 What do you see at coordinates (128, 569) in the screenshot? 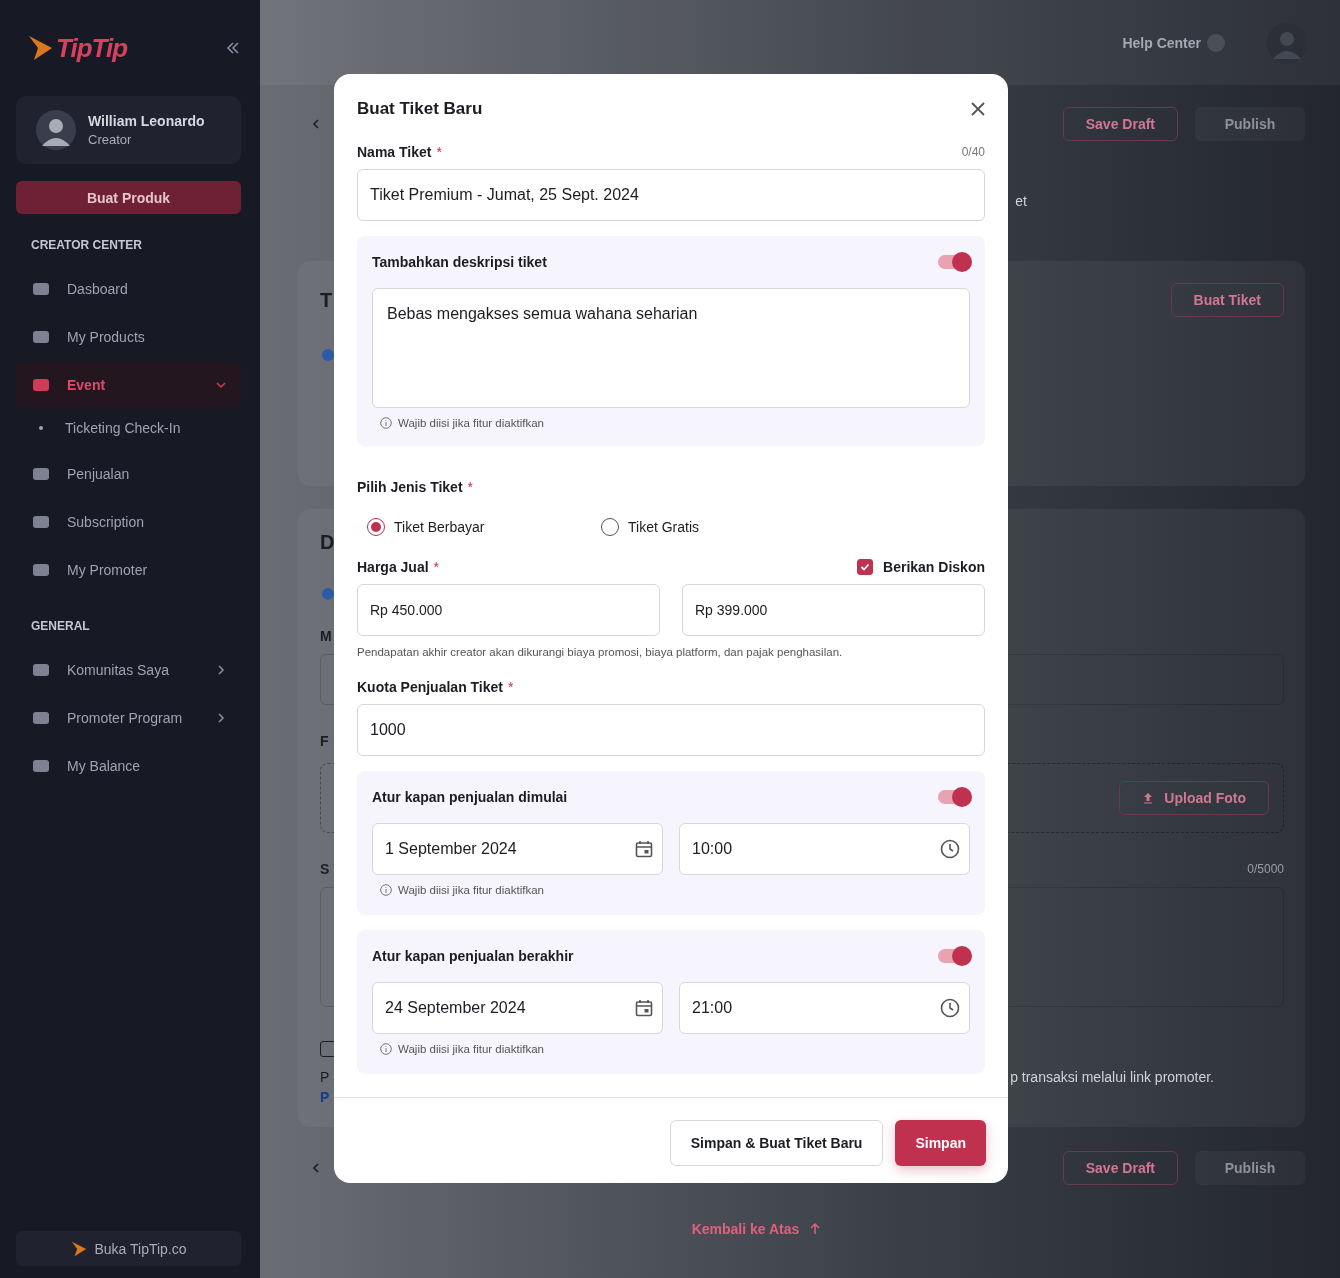
I see `nav-item: My Promoter` at bounding box center [128, 569].